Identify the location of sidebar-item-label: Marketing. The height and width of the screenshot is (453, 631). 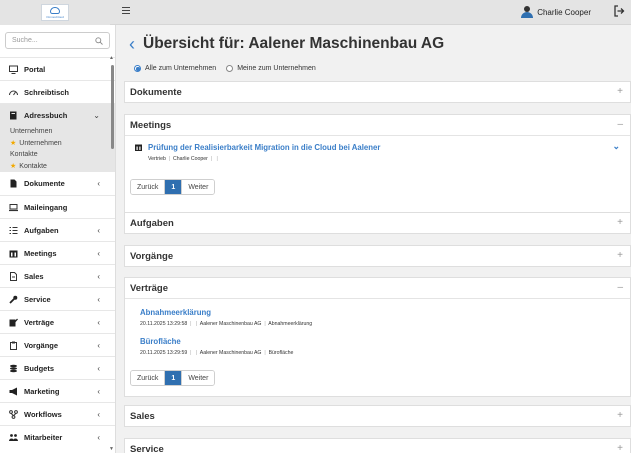
(42, 391).